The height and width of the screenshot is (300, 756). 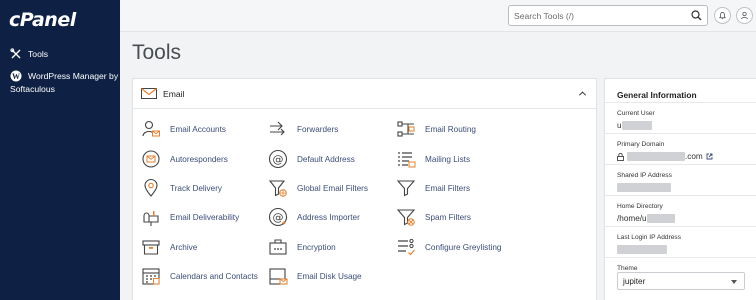 I want to click on bell-icon, so click(x=722, y=16).